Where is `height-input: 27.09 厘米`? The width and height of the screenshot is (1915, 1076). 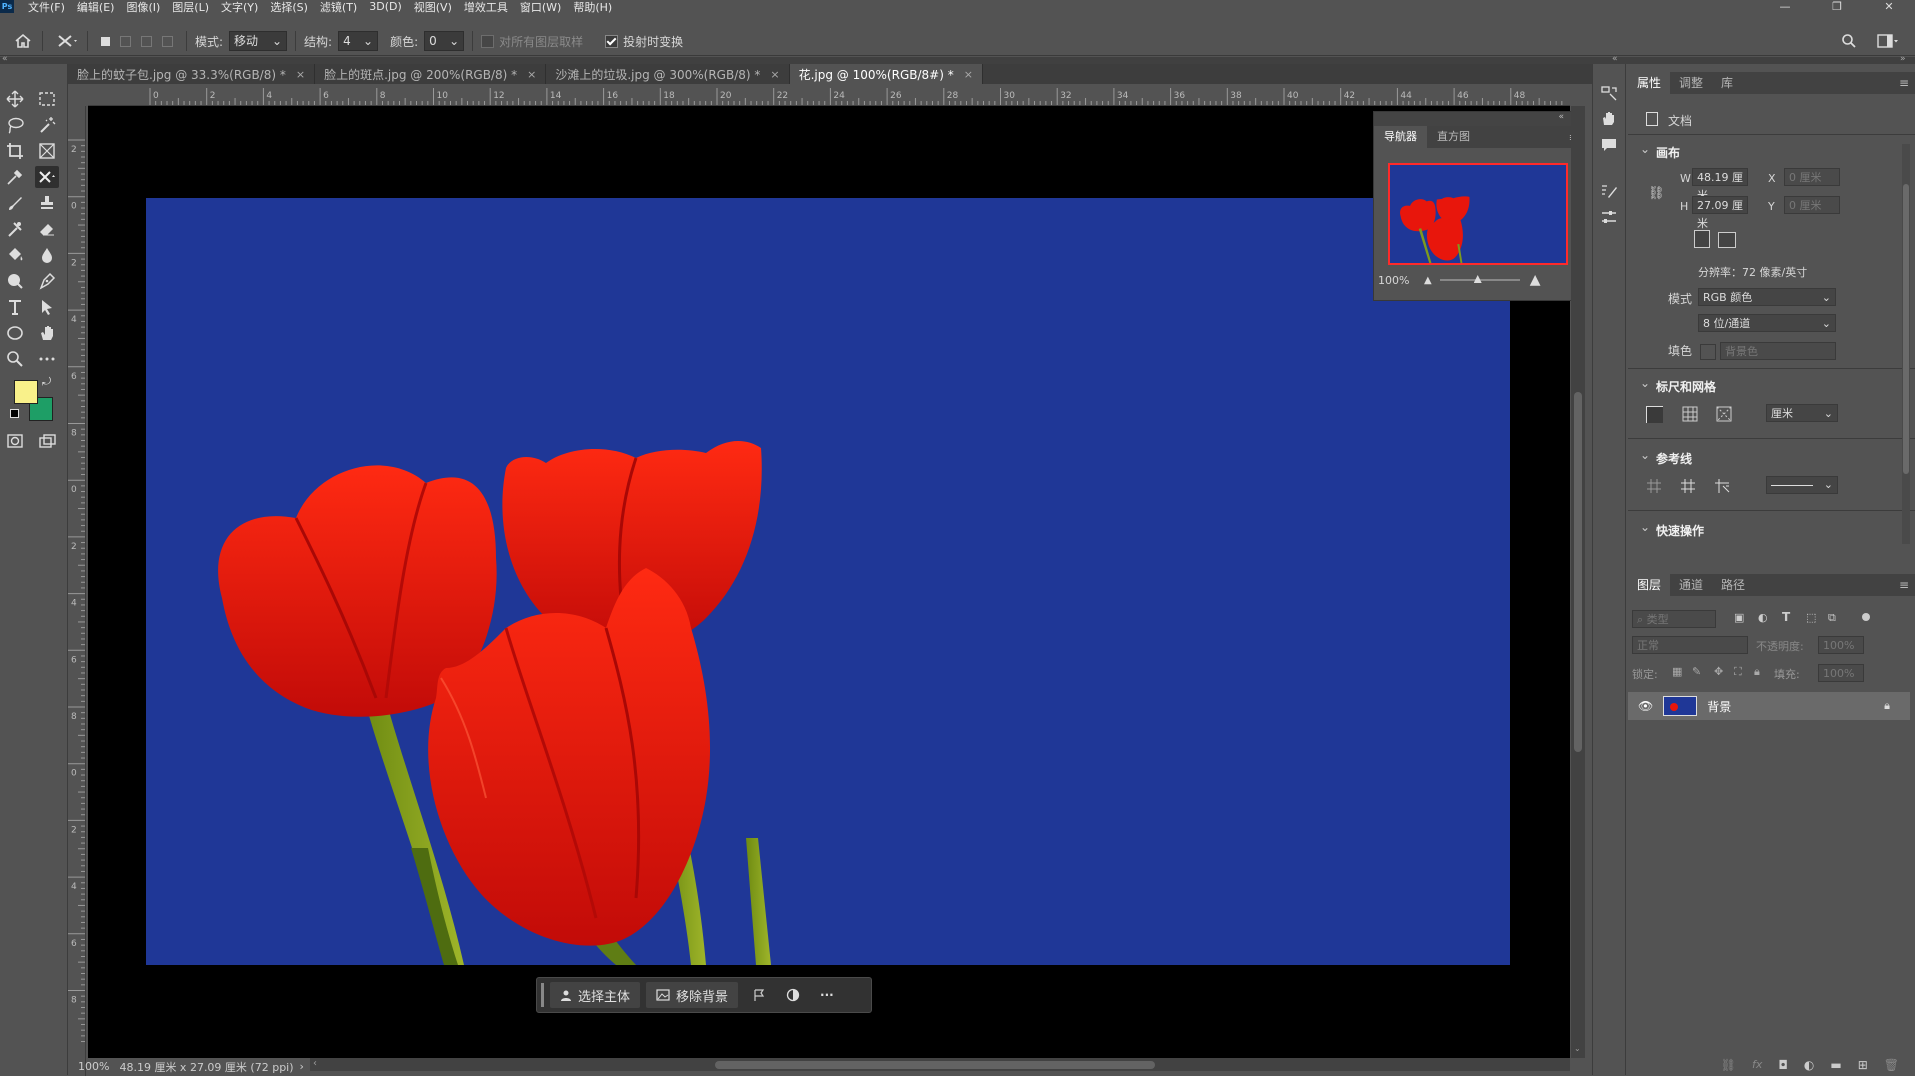 height-input: 27.09 厘米 is located at coordinates (1720, 213).